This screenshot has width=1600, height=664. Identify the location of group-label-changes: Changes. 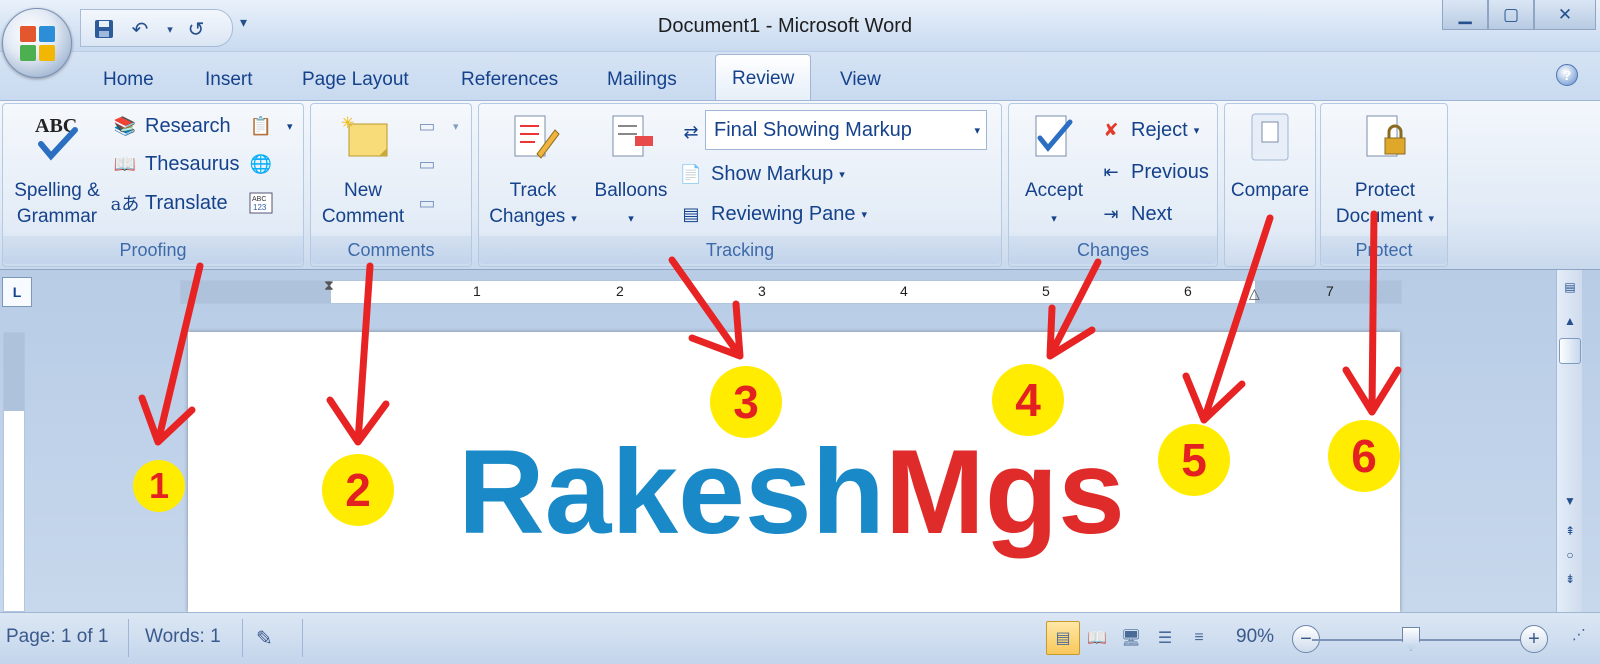
(1113, 250).